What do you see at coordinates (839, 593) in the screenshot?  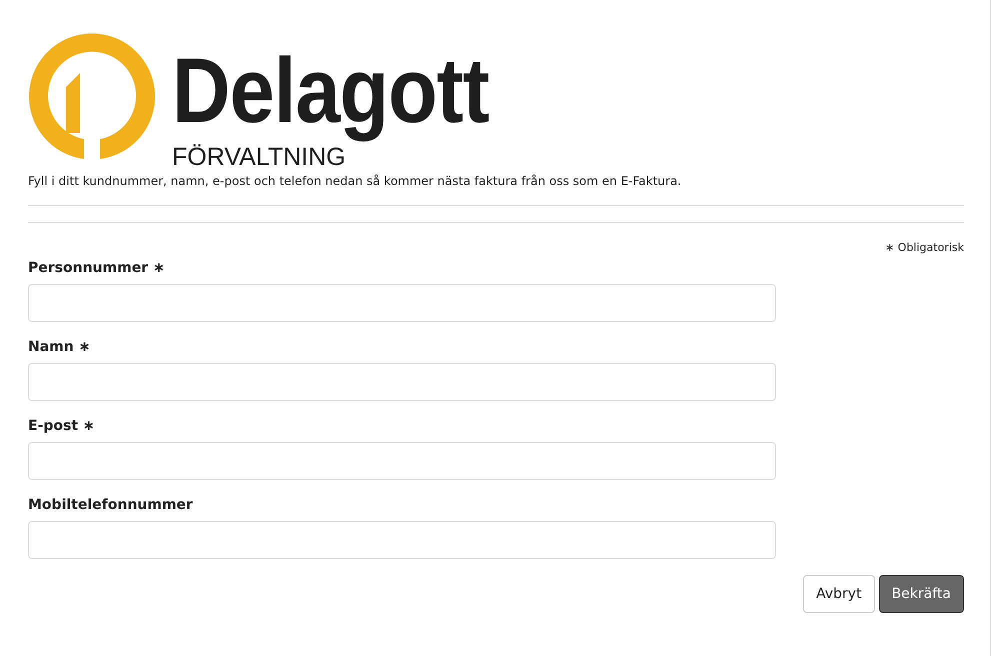 I see `cancel-button: Avbryt` at bounding box center [839, 593].